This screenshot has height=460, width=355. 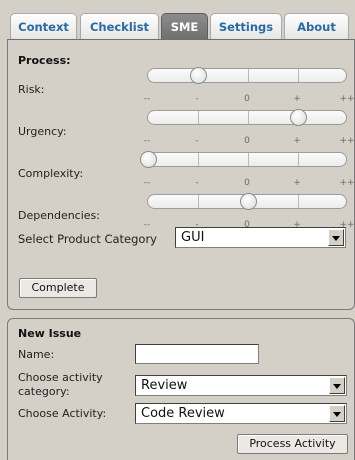 I want to click on activity-category-select: Review, so click(x=241, y=385).